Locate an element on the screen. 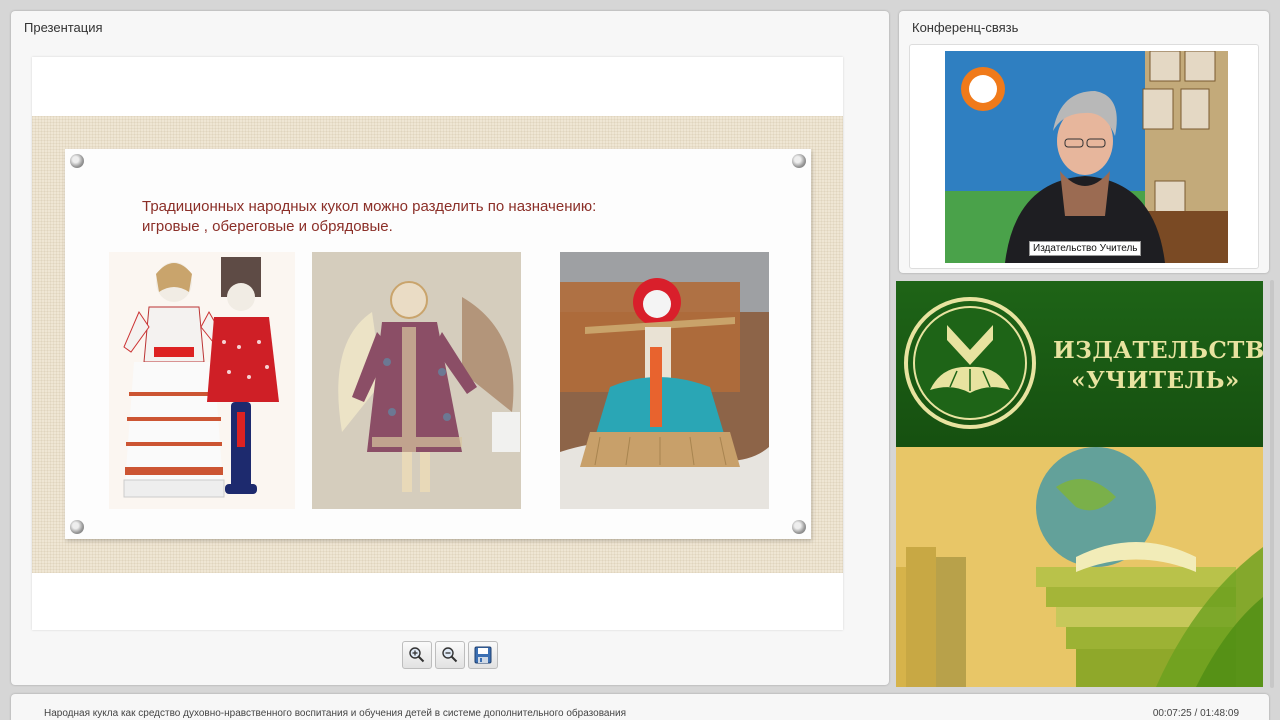  zoom-out-icon is located at coordinates (450, 655).